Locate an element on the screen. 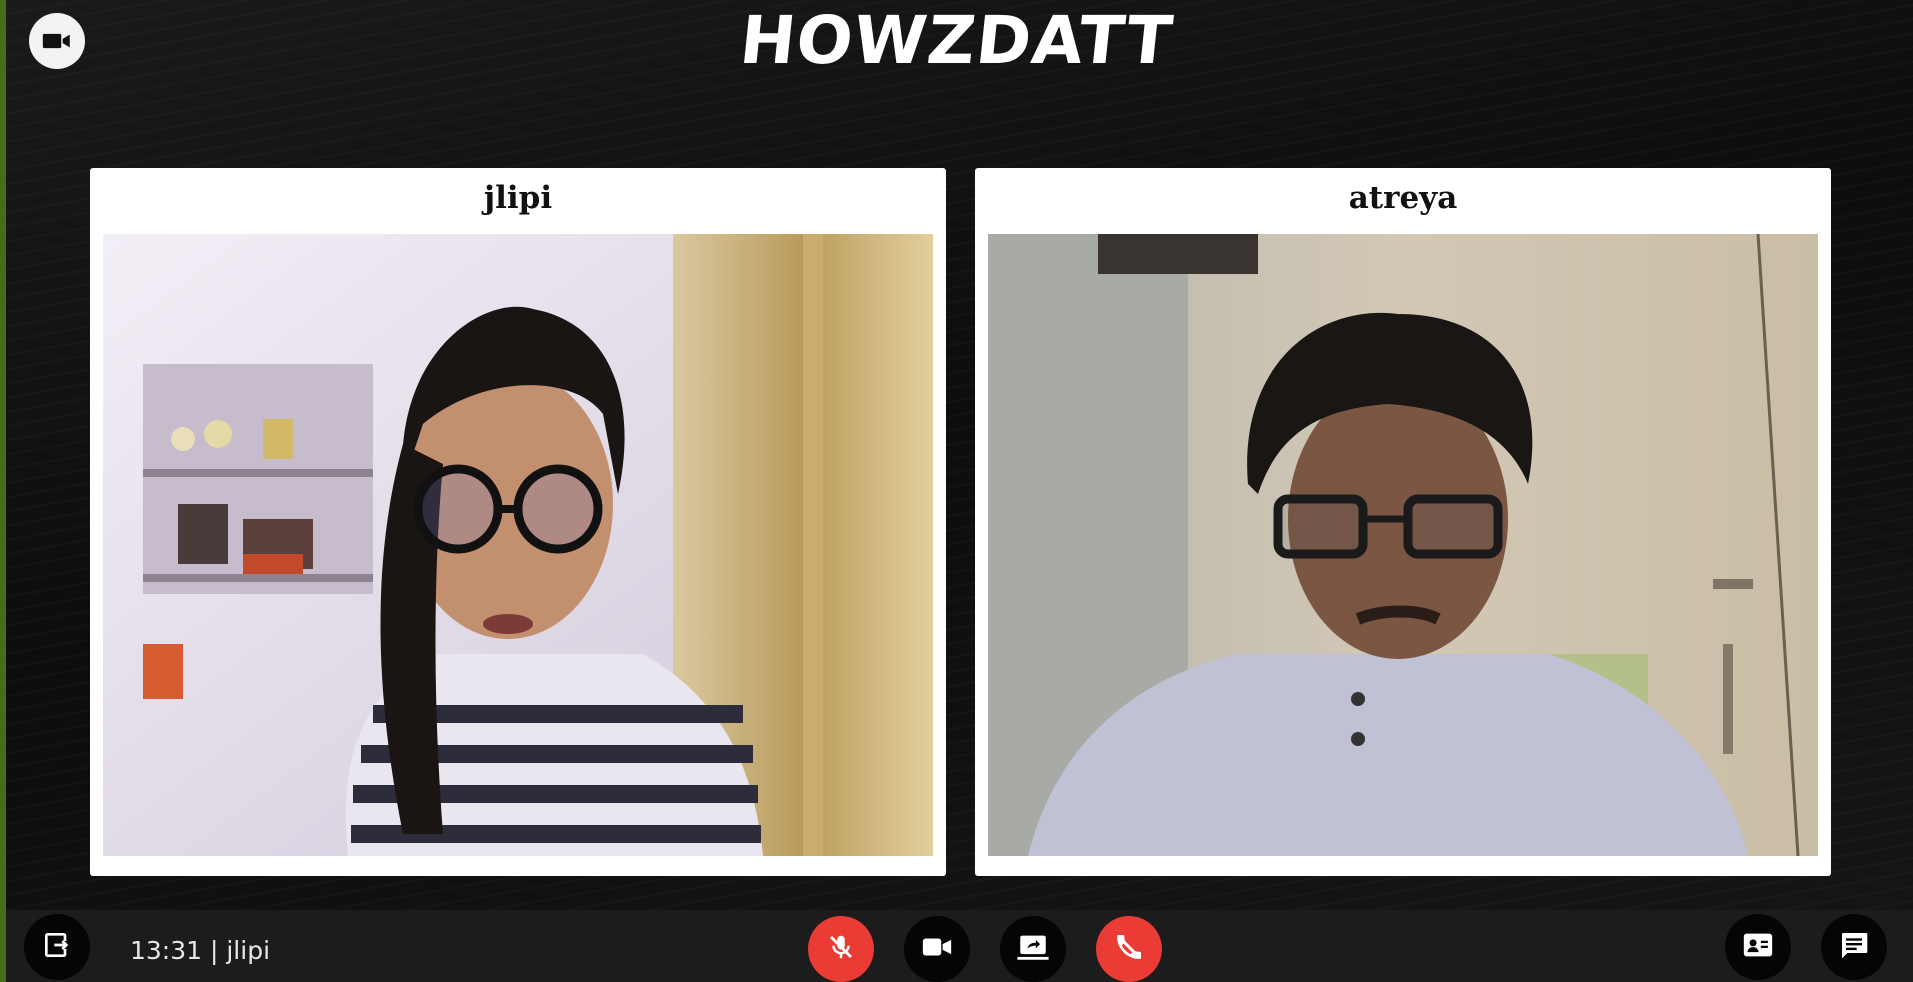  left-edge-strip is located at coordinates (3, 491).